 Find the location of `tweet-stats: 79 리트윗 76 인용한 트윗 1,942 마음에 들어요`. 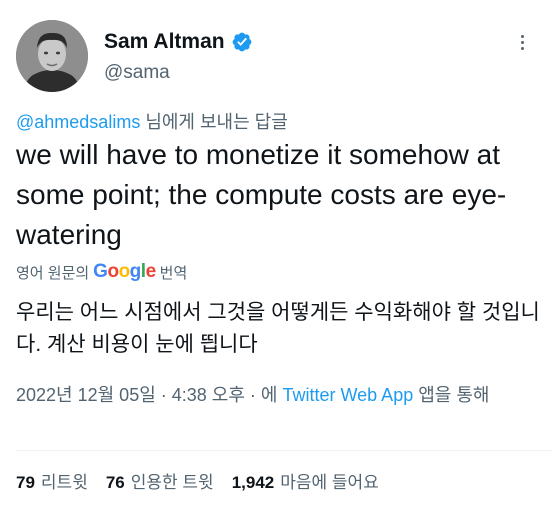

tweet-stats: 79 리트윗 76 인용한 트윗 1,942 마음에 들어요 is located at coordinates (197, 480).